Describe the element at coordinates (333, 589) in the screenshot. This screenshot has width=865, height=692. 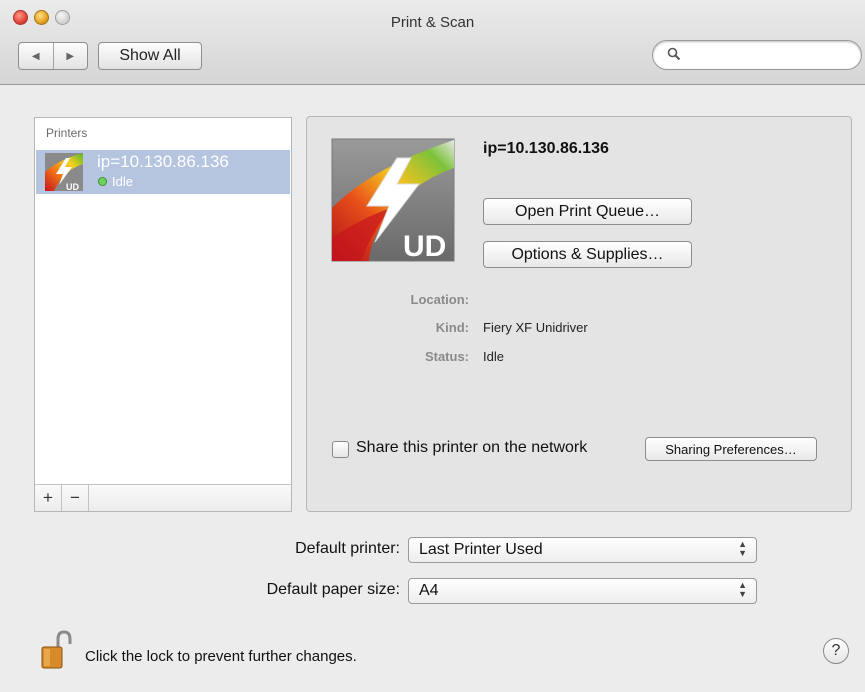
I see `default-paper-size-label: Default paper size:` at that location.